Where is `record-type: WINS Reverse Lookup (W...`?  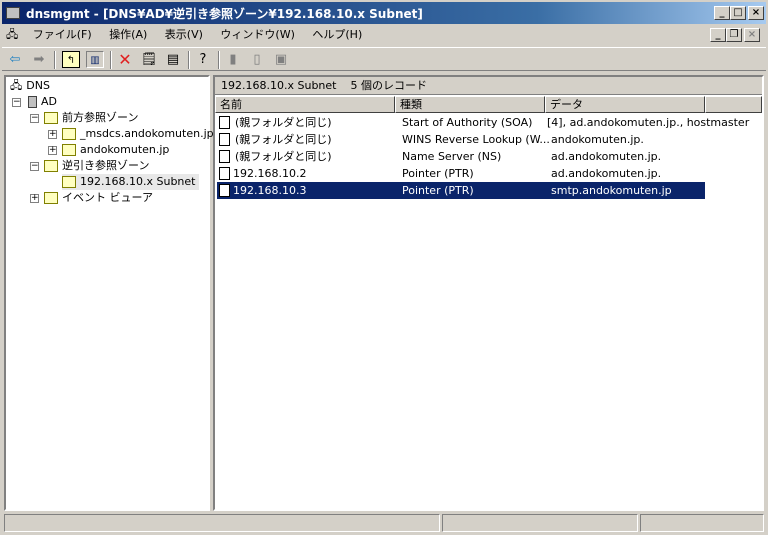 record-type: WINS Reverse Lookup (W... is located at coordinates (476, 139).